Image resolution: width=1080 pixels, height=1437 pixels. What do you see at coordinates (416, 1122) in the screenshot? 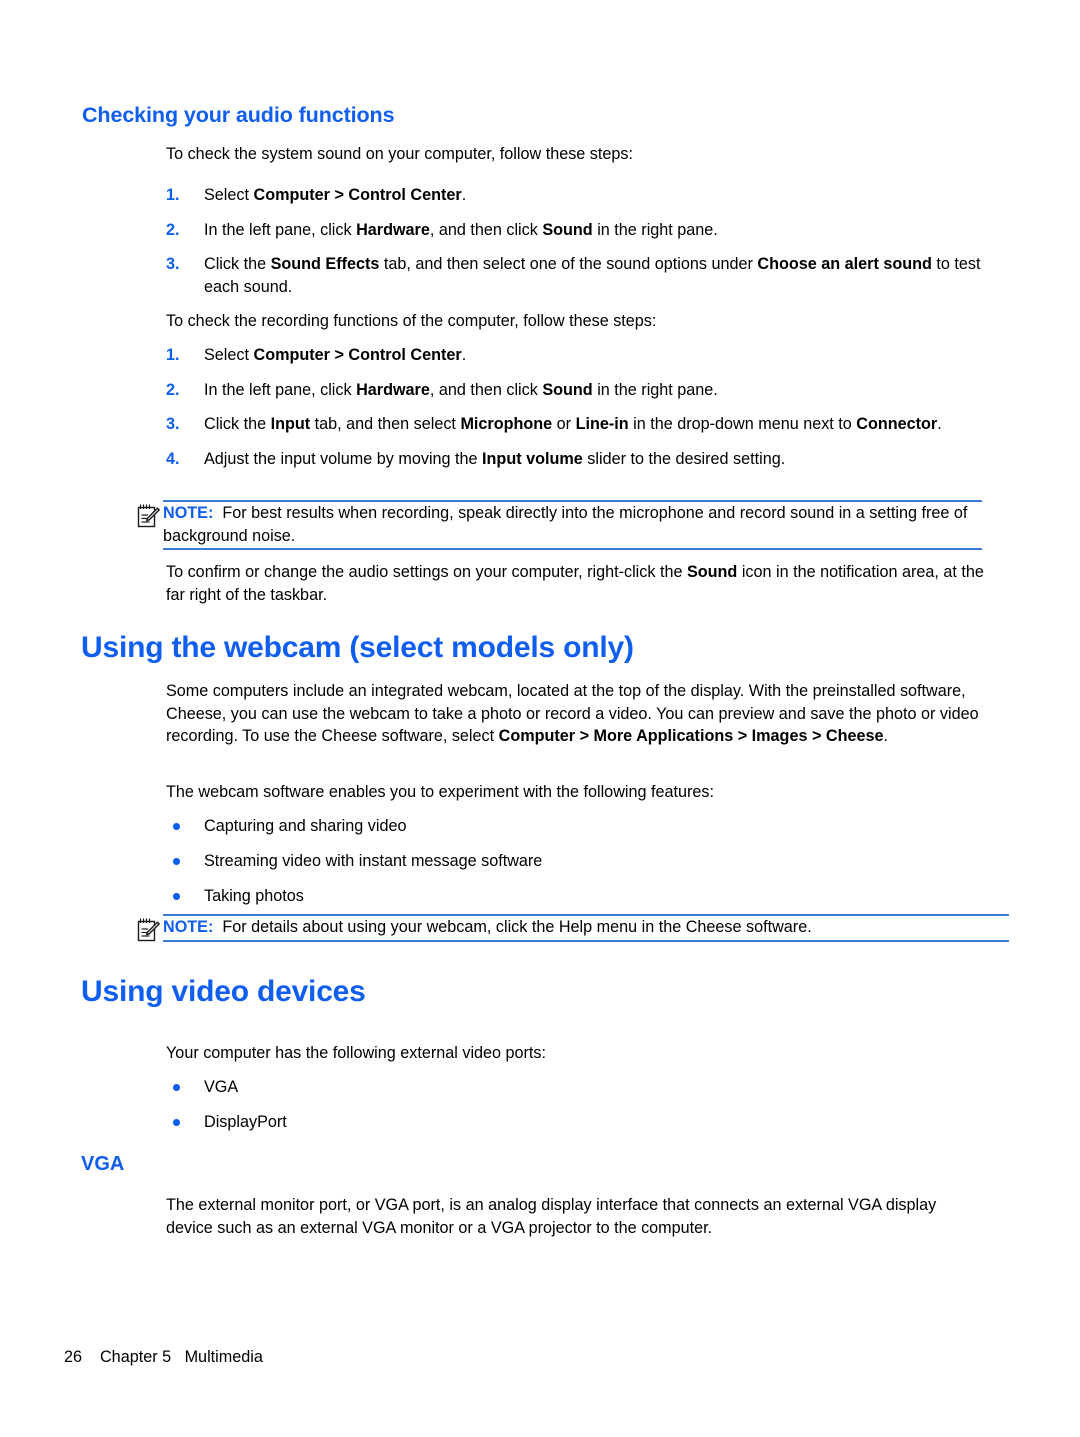
I see `video-port-item: DisplayPort` at bounding box center [416, 1122].